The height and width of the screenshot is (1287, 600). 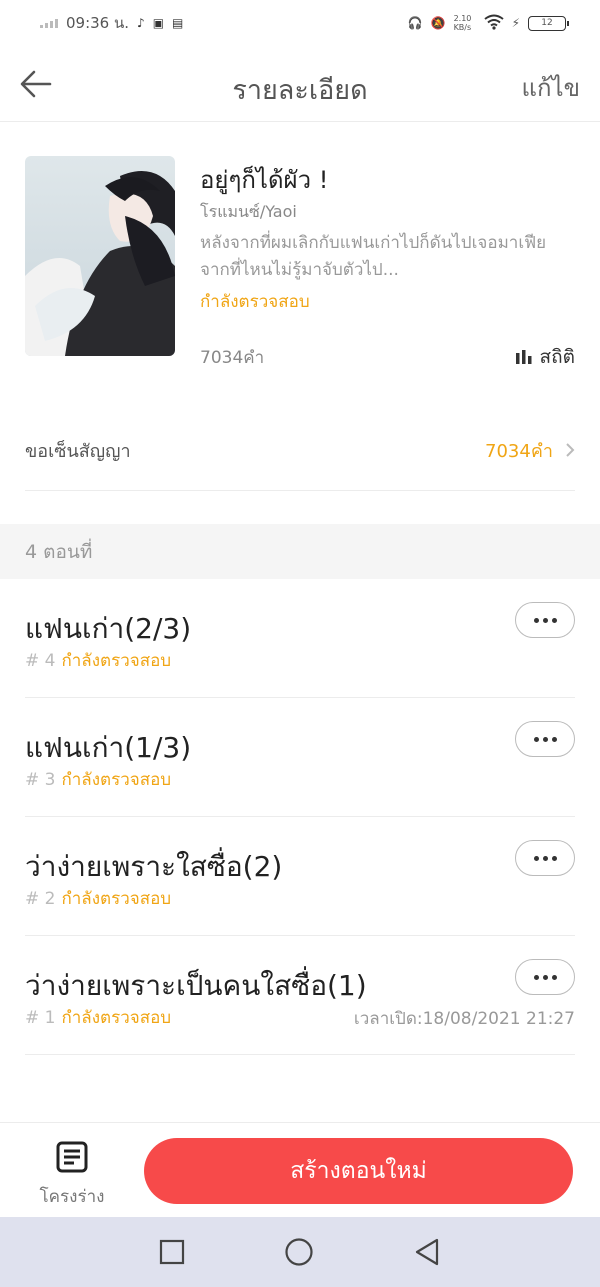 I want to click on document-icon, so click(x=72, y=1157).